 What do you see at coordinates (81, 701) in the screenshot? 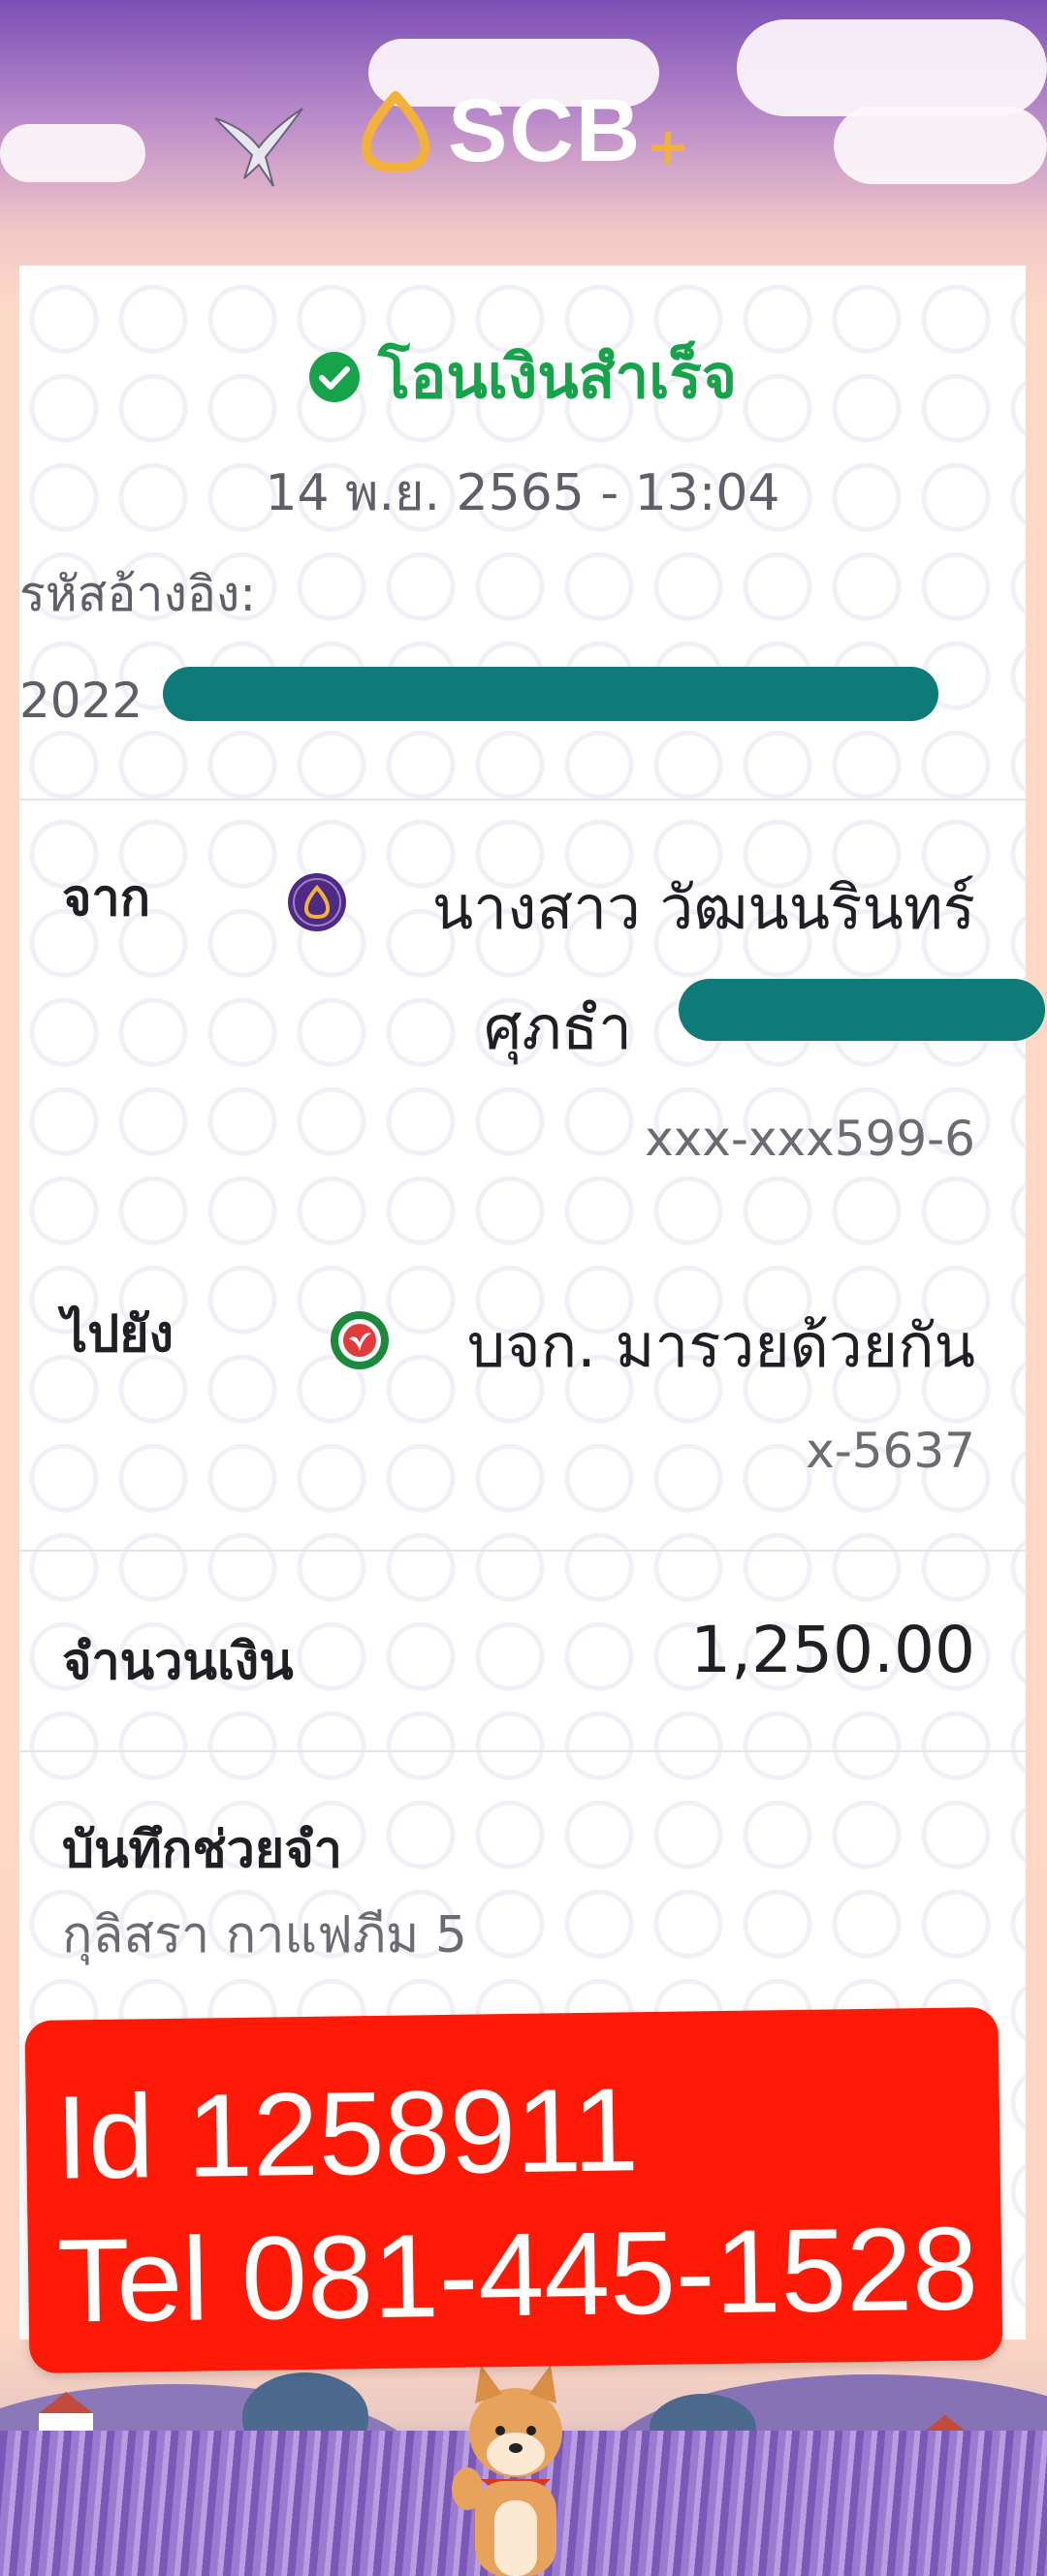
I see `reference-value: 2022` at bounding box center [81, 701].